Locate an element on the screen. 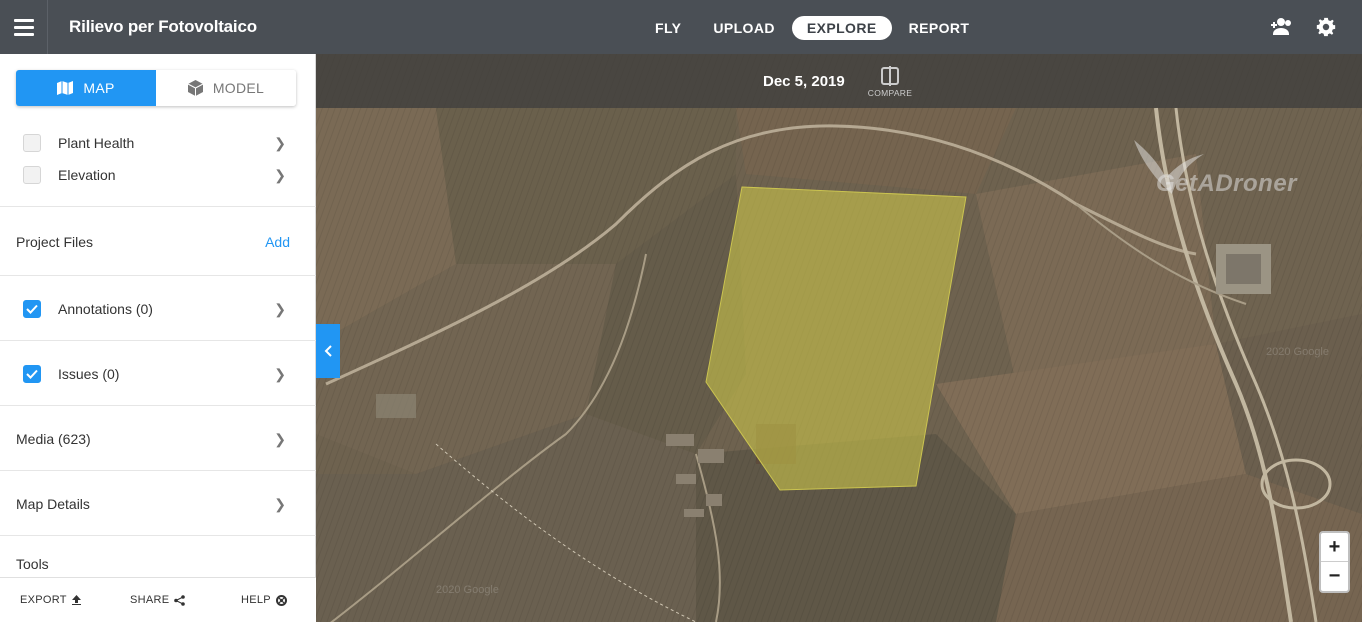 The image size is (1362, 622). upload-icon is located at coordinates (76, 600).